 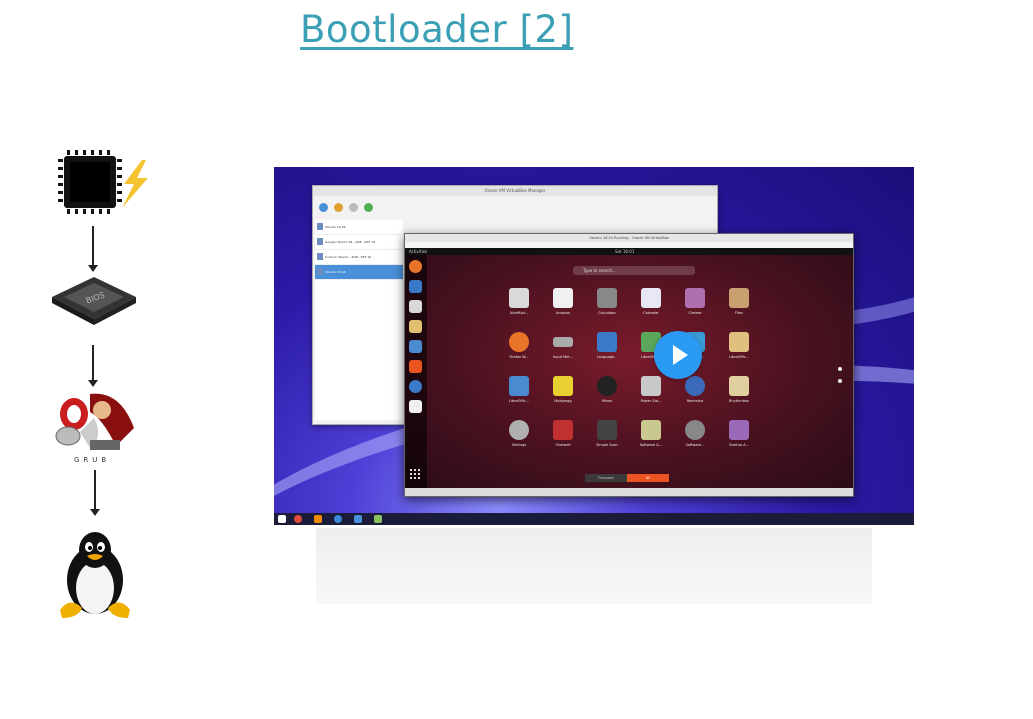 What do you see at coordinates (607, 386) in the screenshot?
I see `mines-icon` at bounding box center [607, 386].